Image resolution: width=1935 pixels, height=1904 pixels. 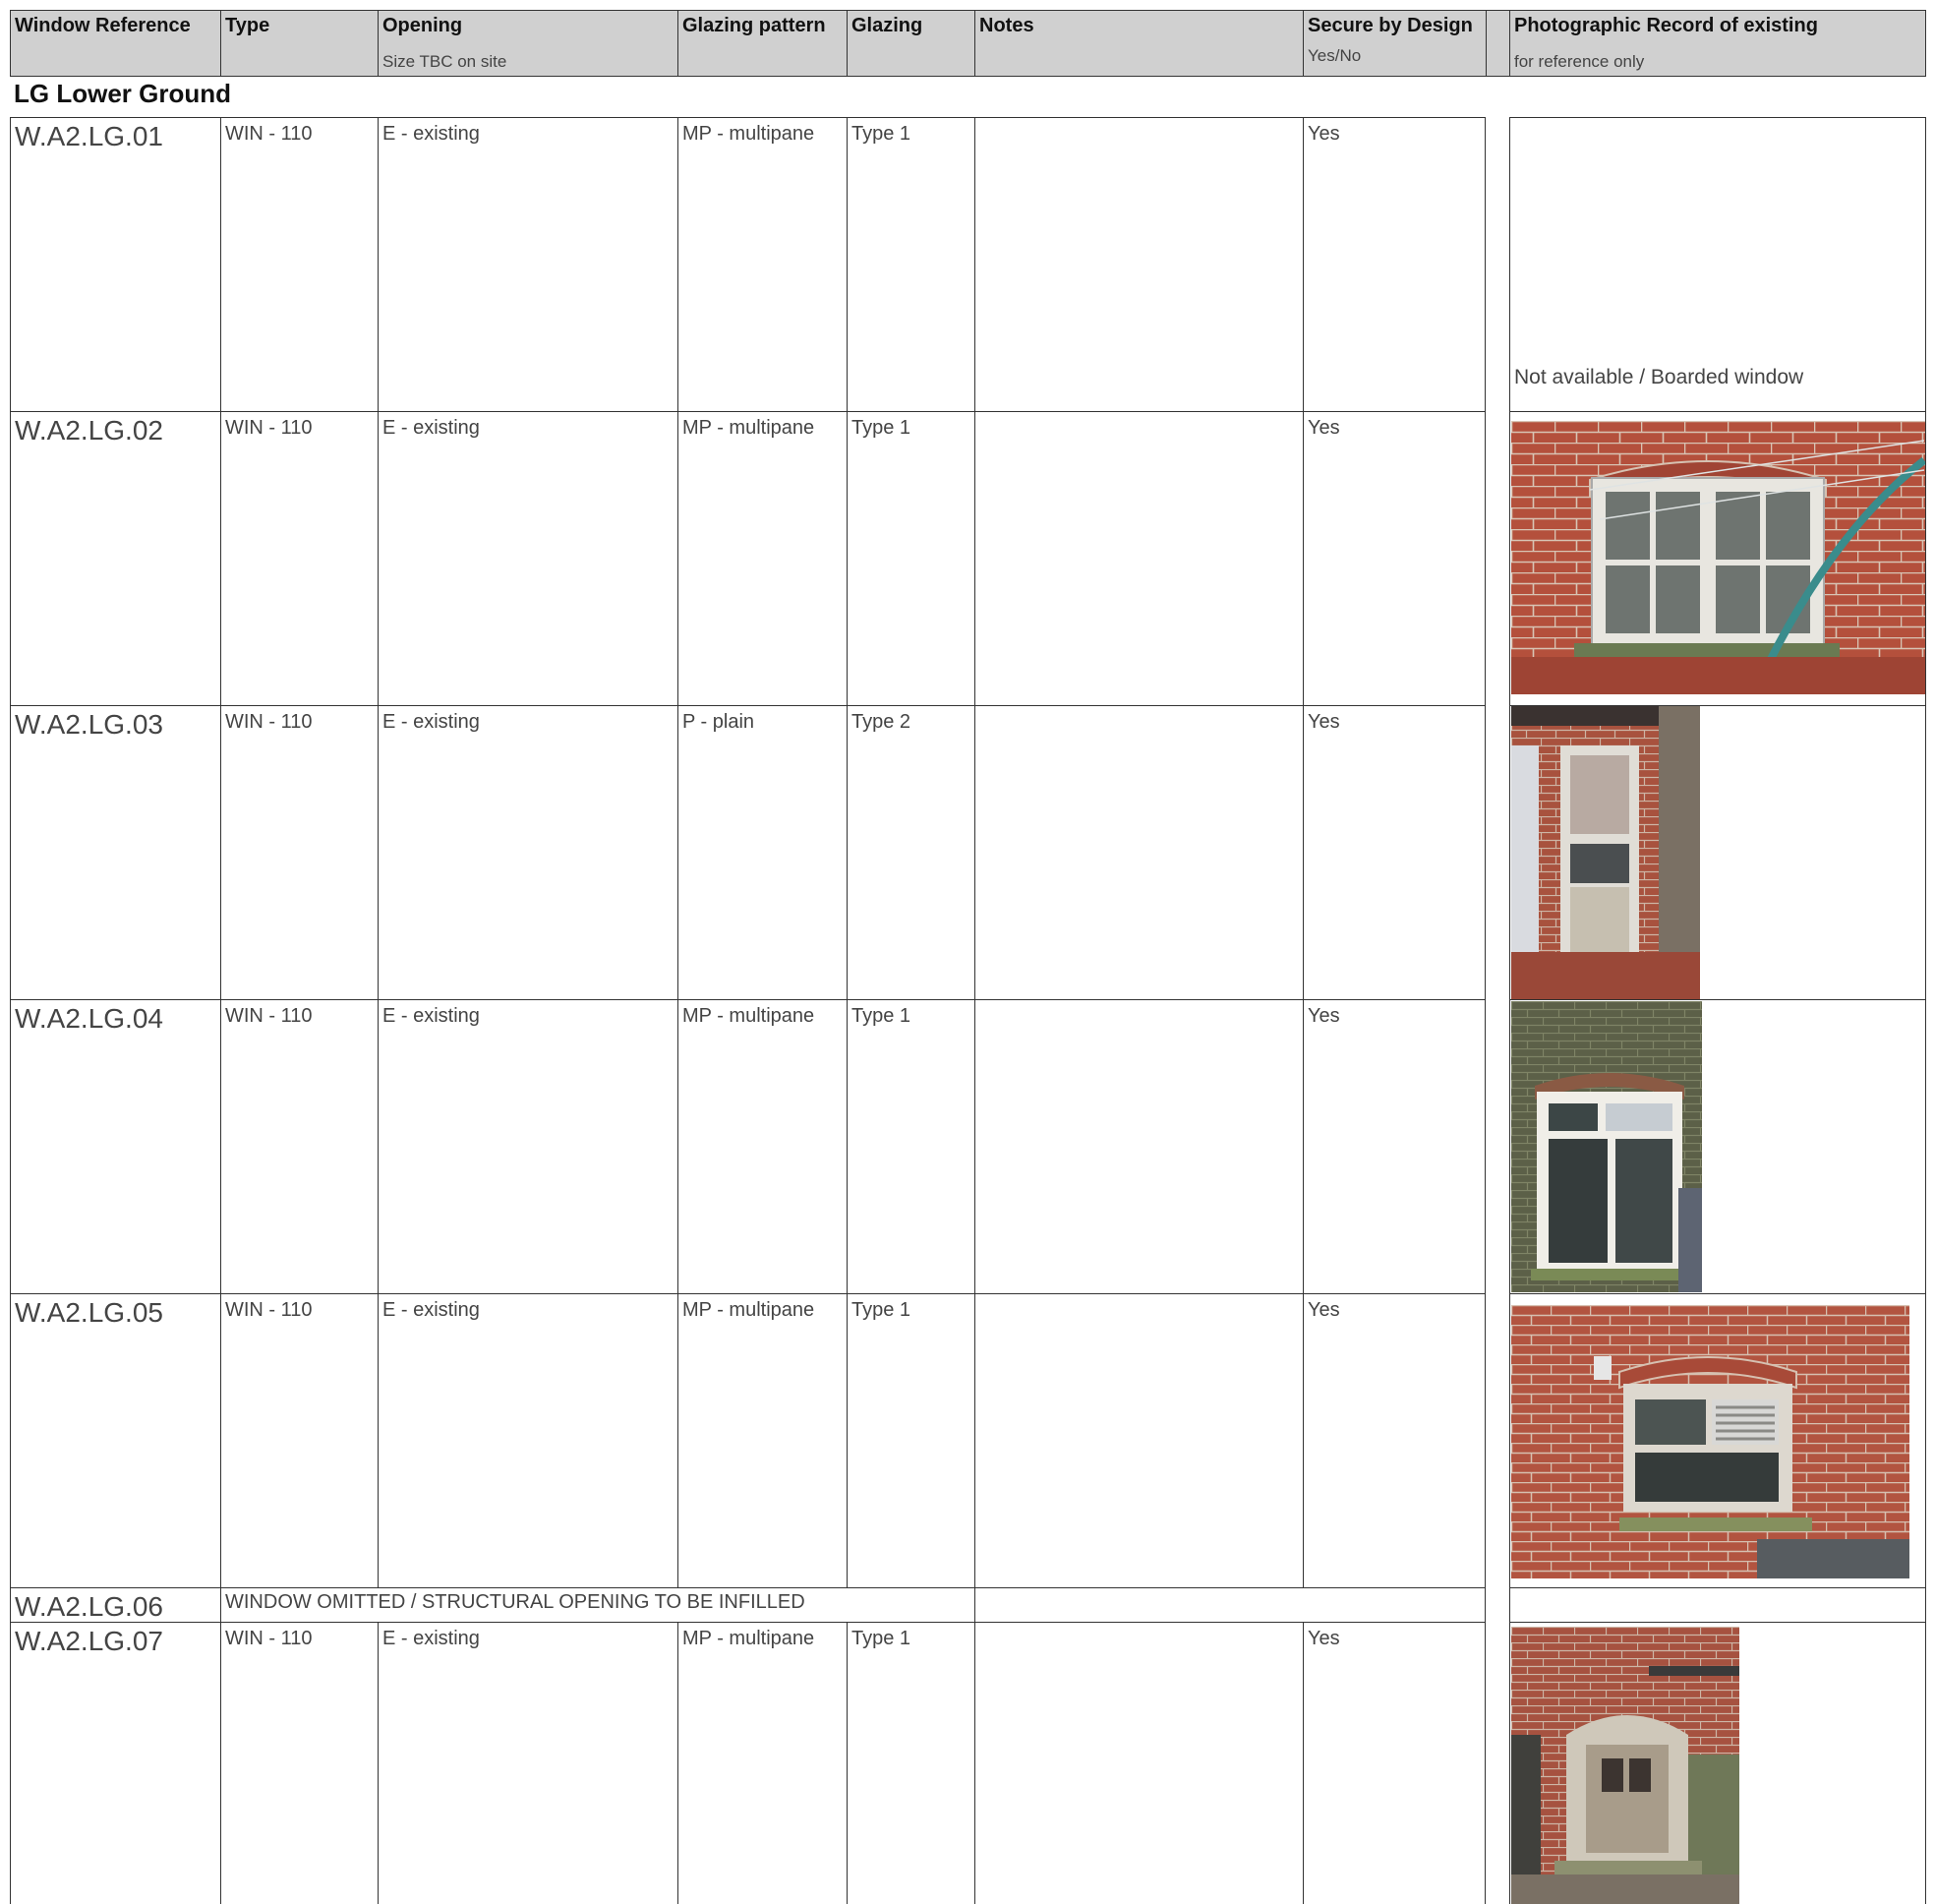 I want to click on glazing-cell: Type 2, so click(x=910, y=852).